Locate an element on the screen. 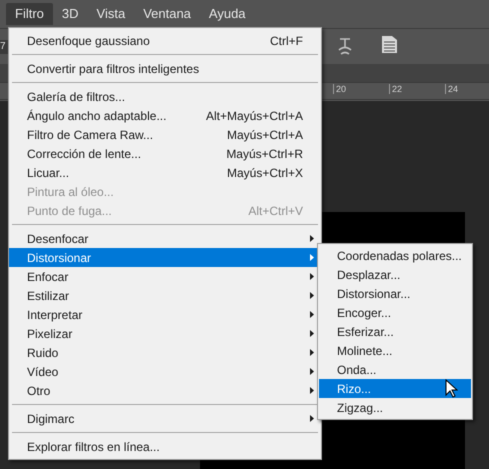 The width and height of the screenshot is (489, 469). menu-option: Estilizar is located at coordinates (165, 295).